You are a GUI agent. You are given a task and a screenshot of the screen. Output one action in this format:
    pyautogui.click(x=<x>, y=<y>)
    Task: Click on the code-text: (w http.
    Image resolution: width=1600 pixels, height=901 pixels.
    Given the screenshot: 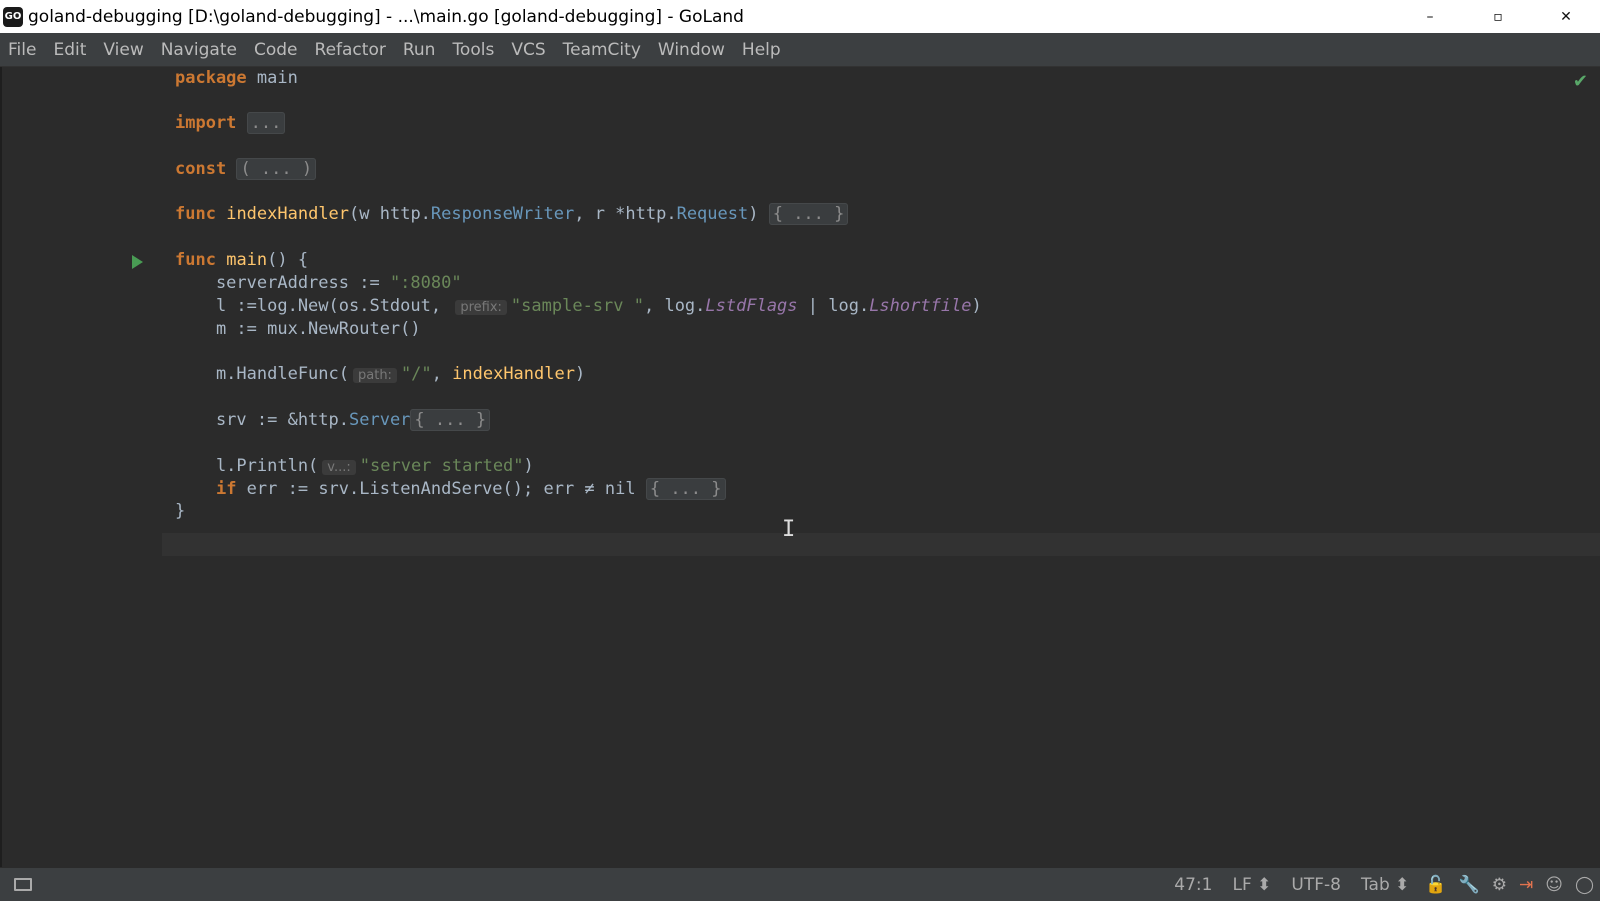 What is the action you would take?
    pyautogui.click(x=390, y=214)
    